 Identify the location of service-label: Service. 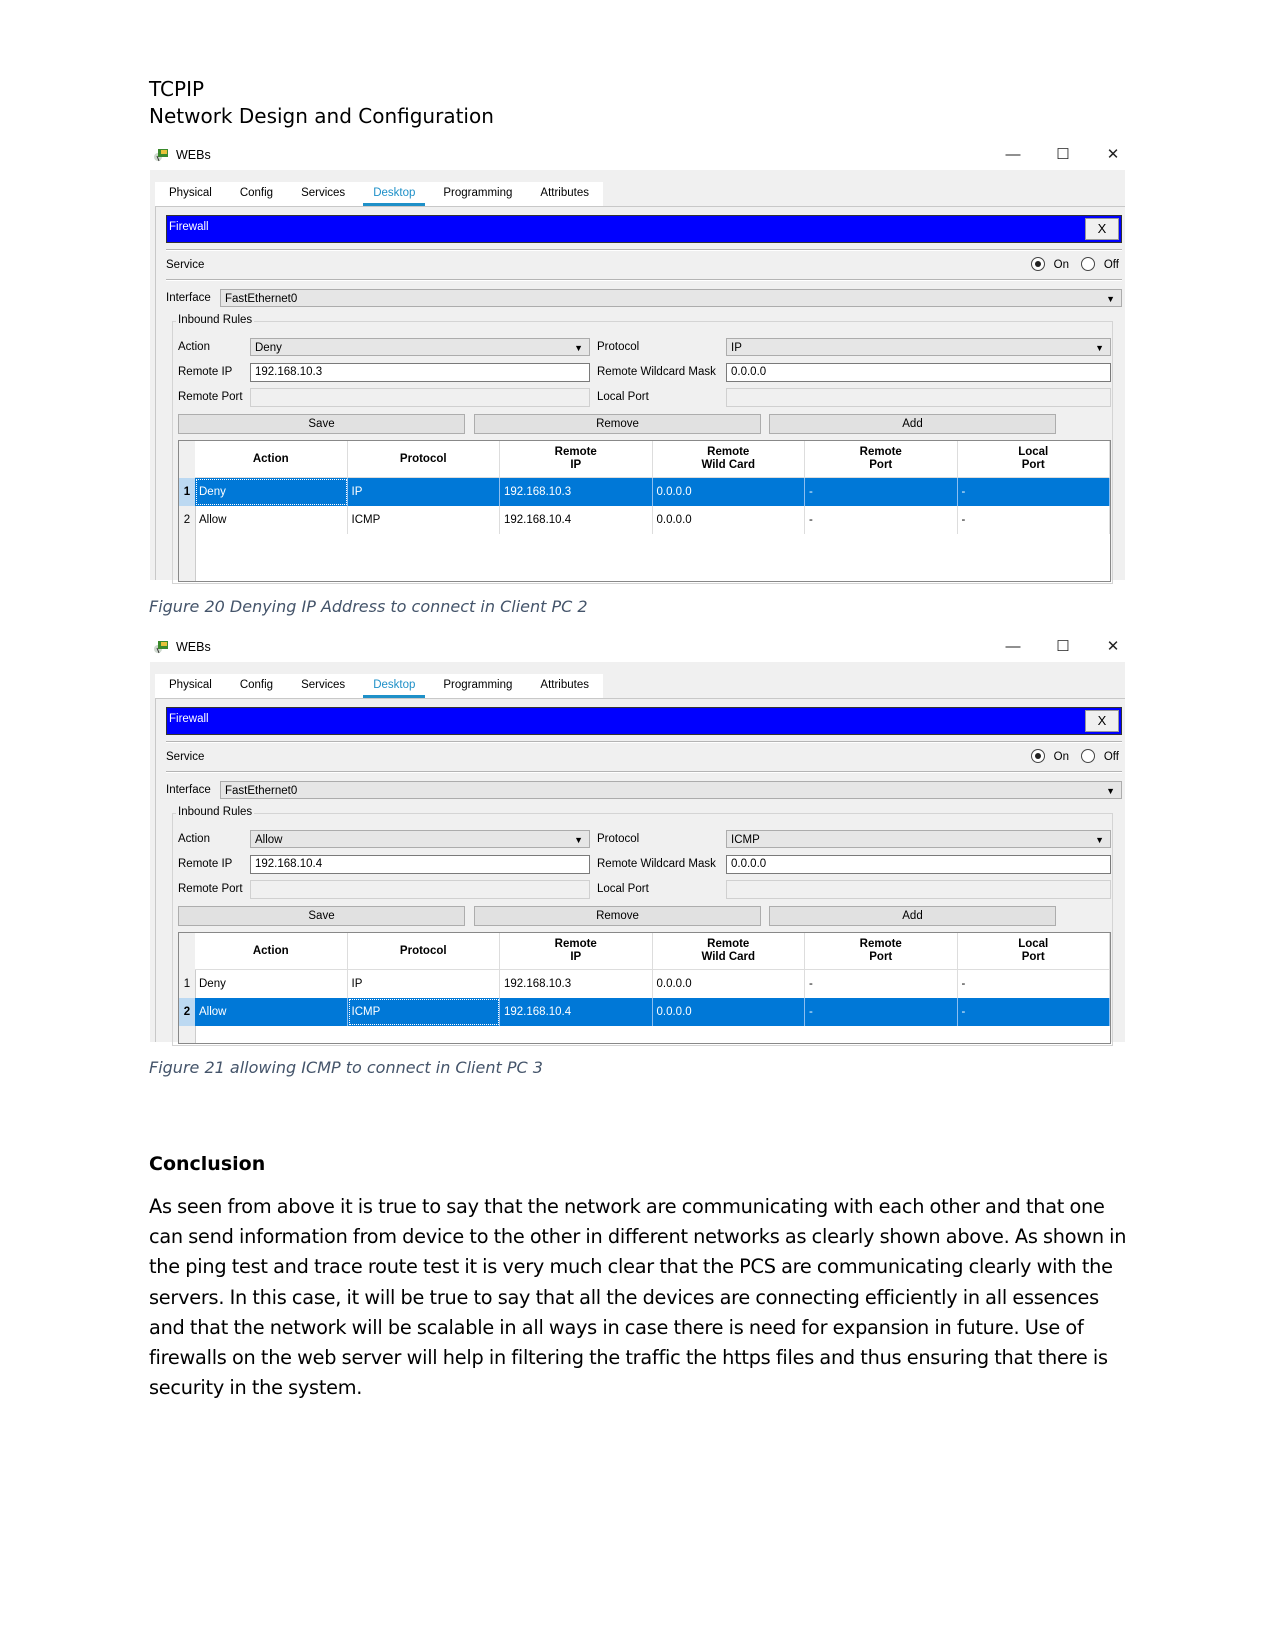
(185, 757).